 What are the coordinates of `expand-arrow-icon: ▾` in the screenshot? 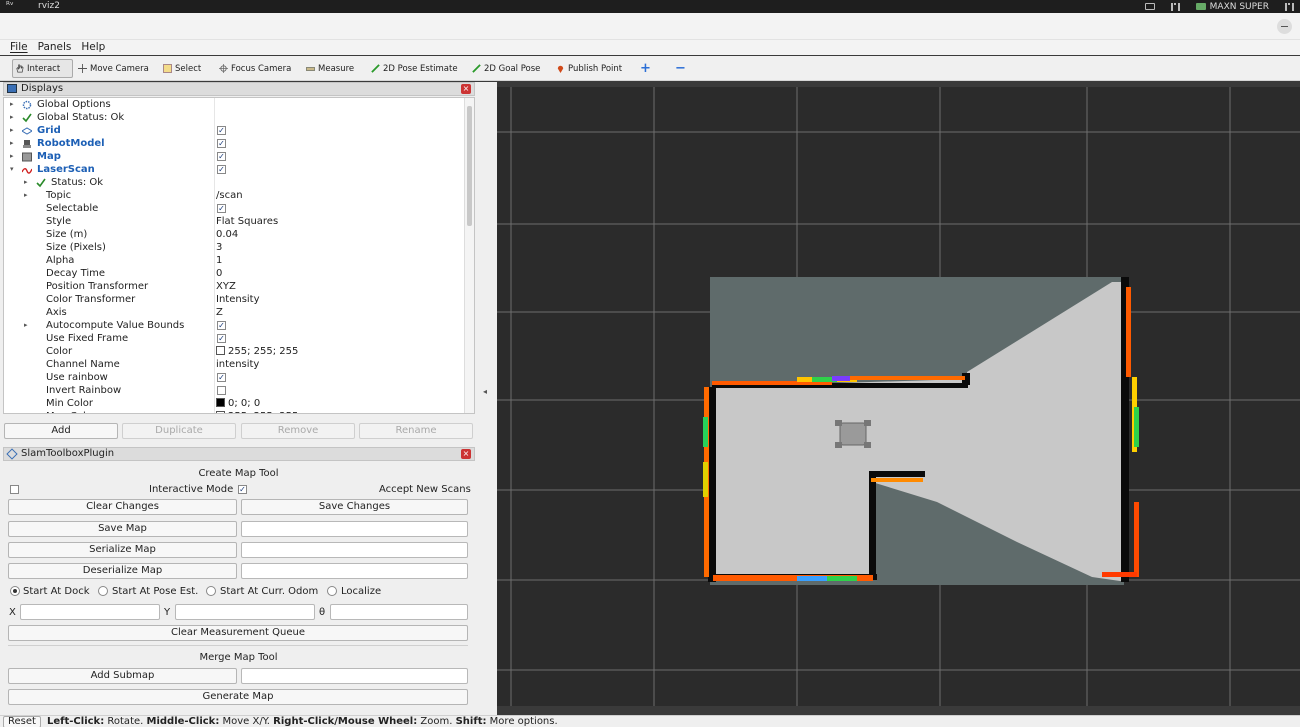 It's located at (12, 169).